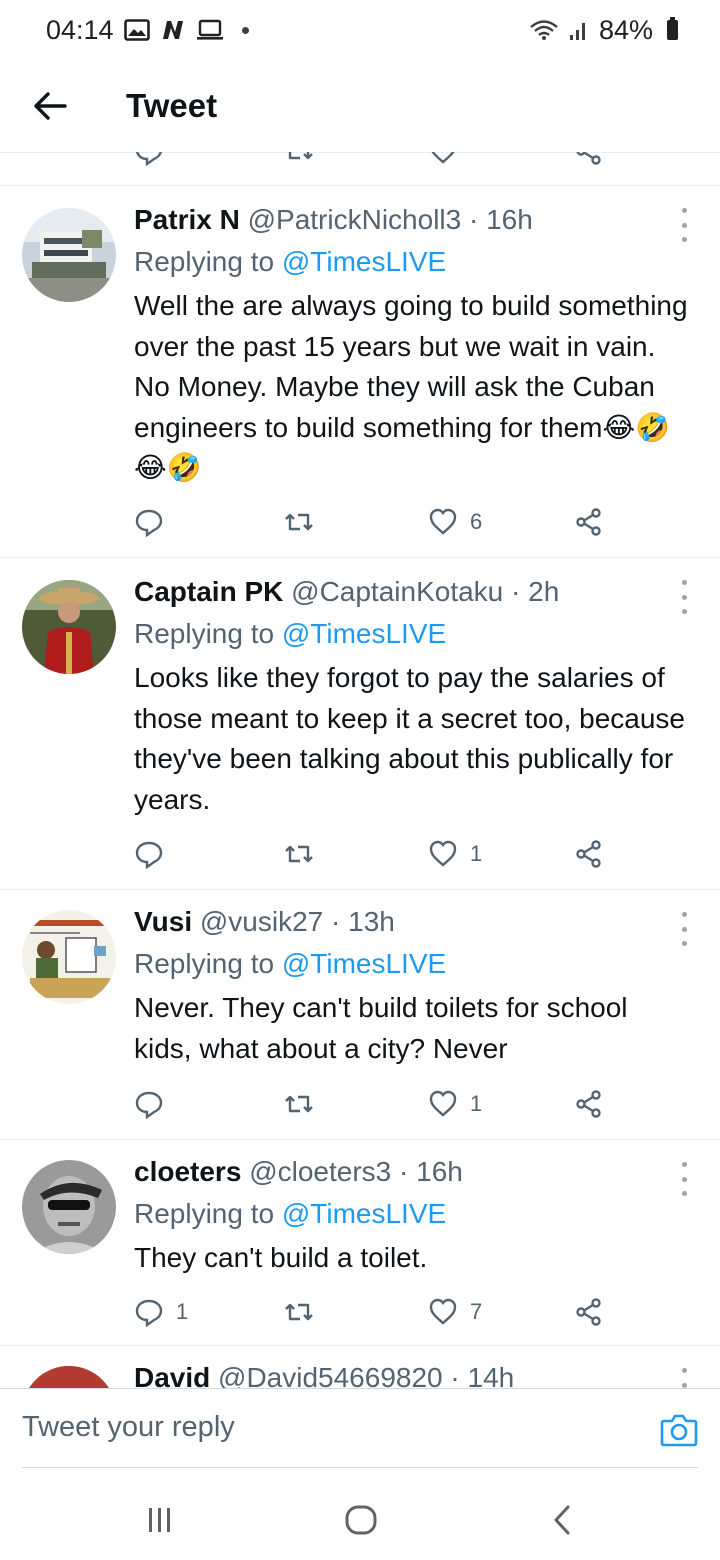  I want to click on tweet-header: David @David54669820 · 14h, so click(412, 1374).